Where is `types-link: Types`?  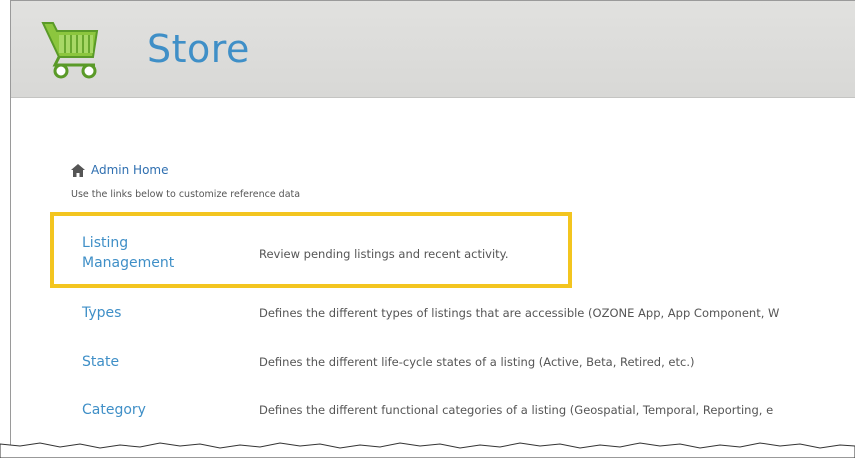
types-link: Types is located at coordinates (101, 313).